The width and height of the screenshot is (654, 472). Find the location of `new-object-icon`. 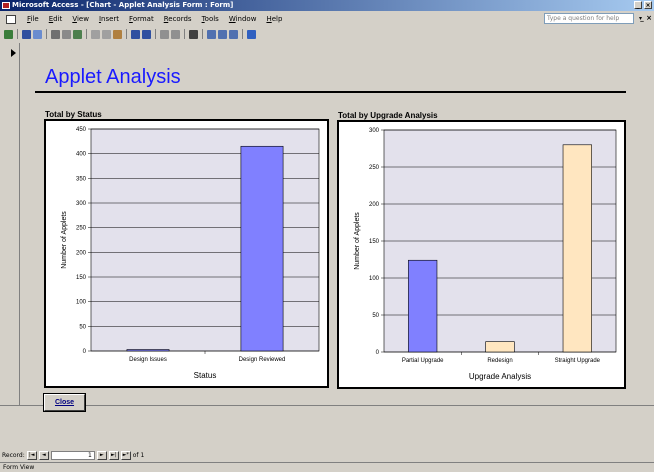

new-object-icon is located at coordinates (233, 34).